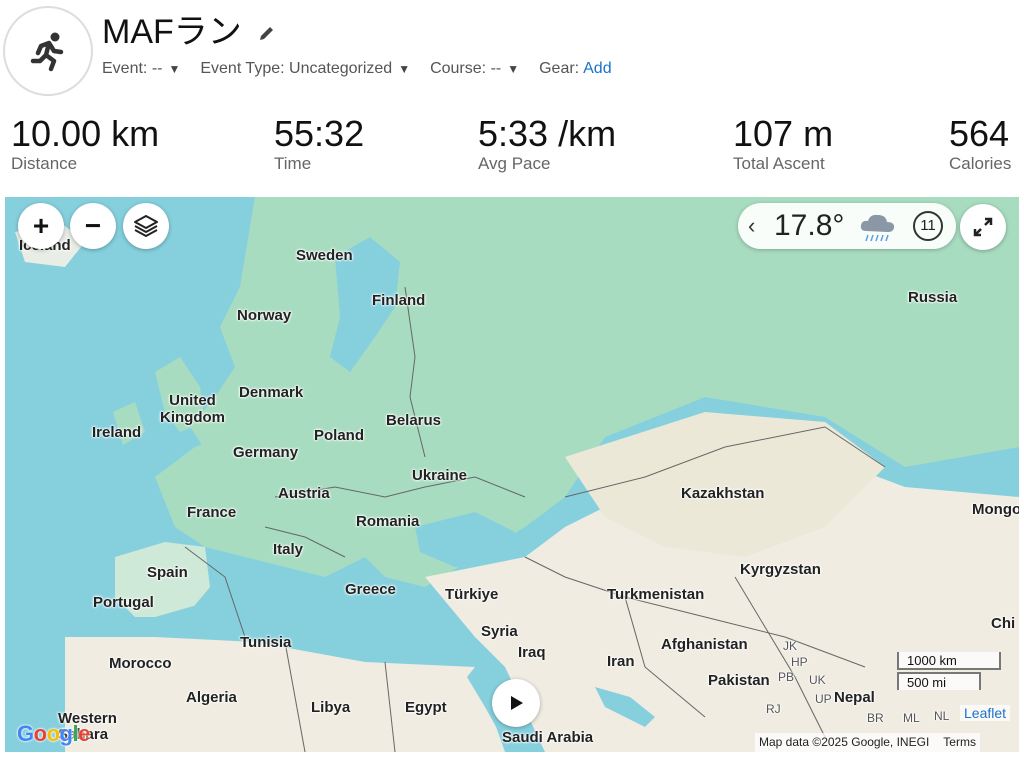 The width and height of the screenshot is (1024, 757). Describe the element at coordinates (980, 163) in the screenshot. I see `stat-label: Calories` at that location.